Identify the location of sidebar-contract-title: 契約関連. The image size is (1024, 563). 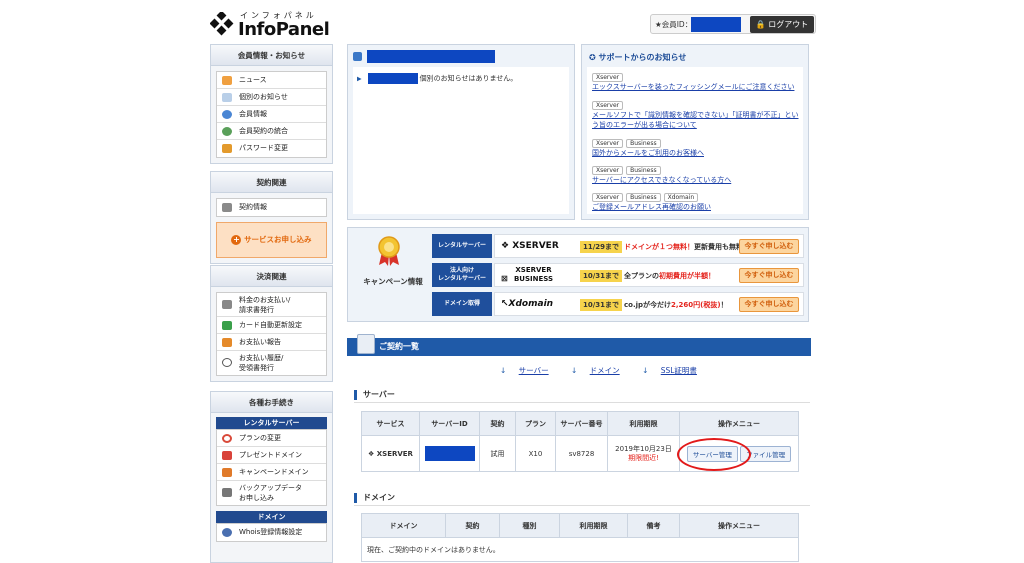
(271, 182).